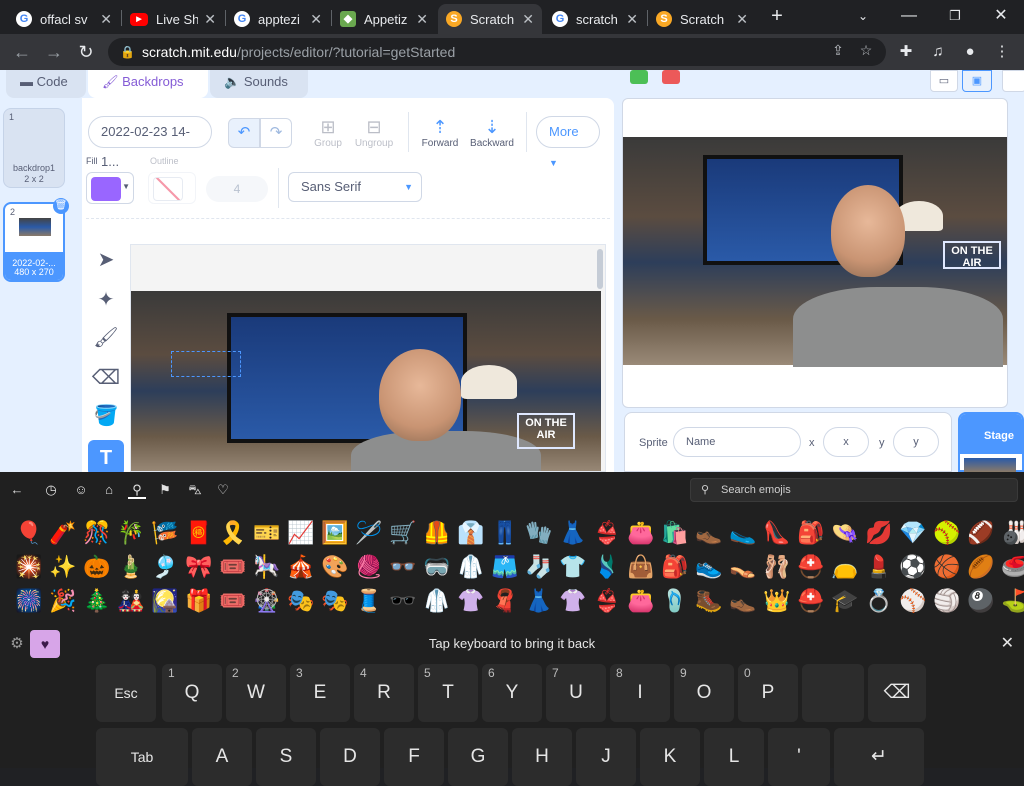 The image size is (1024, 786). What do you see at coordinates (286, 757) in the screenshot?
I see `key-s: S` at bounding box center [286, 757].